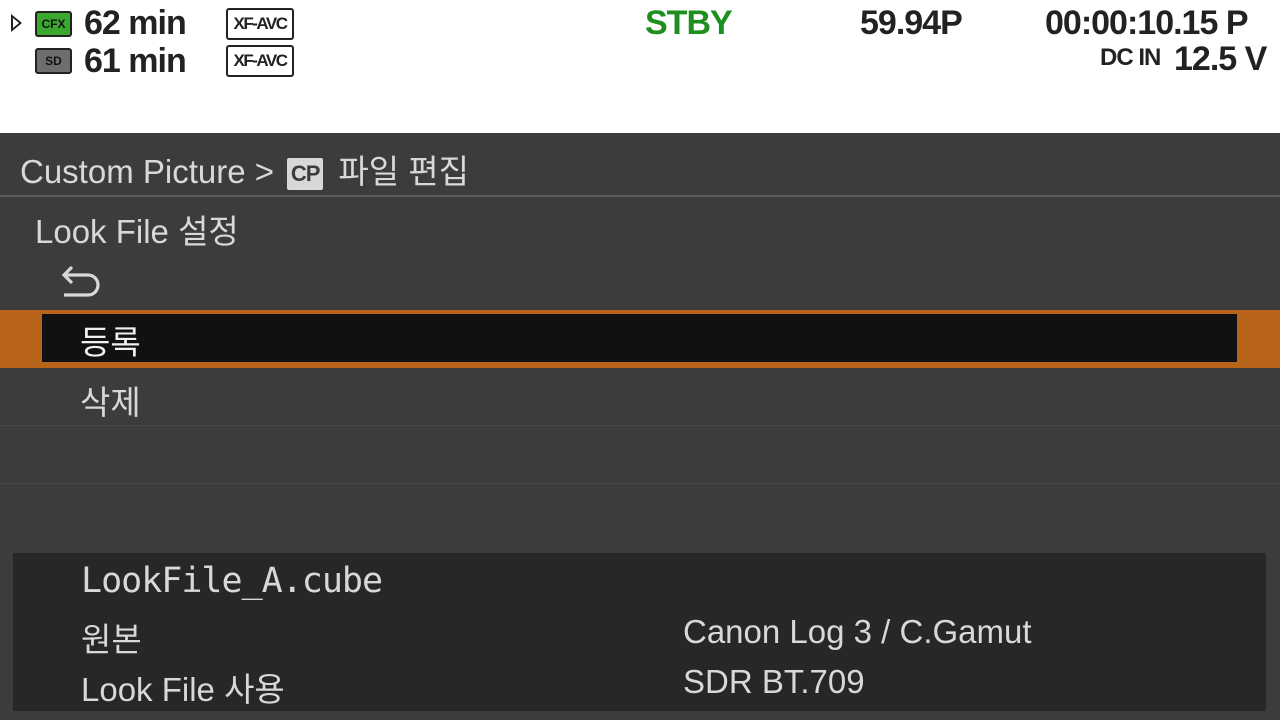  What do you see at coordinates (403, 171) in the screenshot?
I see `breadcrumb-page: 파일 편집` at bounding box center [403, 171].